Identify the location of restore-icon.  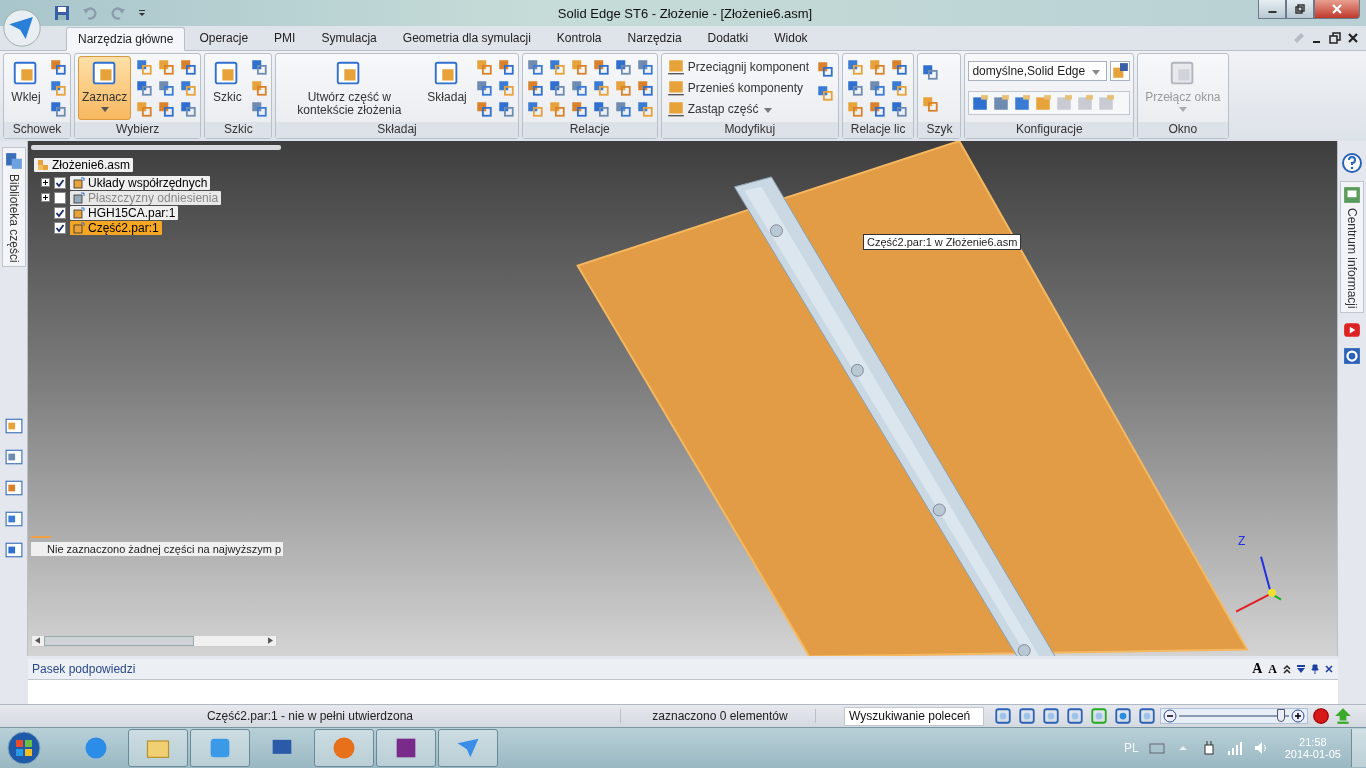
(1335, 38).